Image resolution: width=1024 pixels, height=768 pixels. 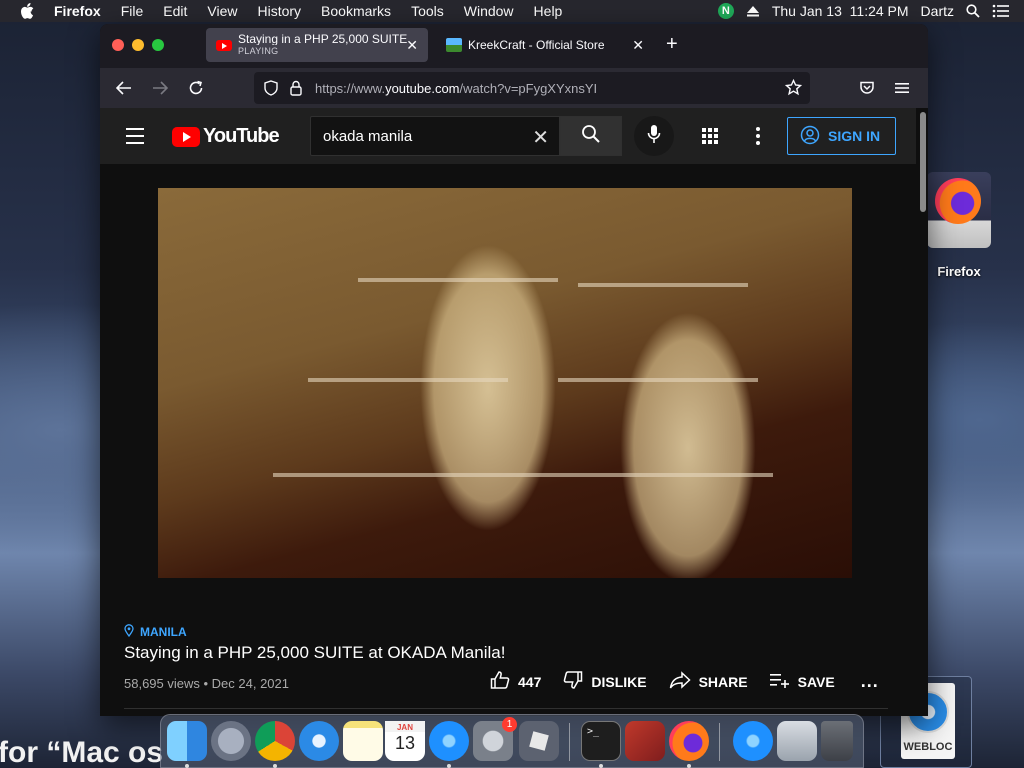 I want to click on thumbs-down-icon, so click(x=573, y=681).